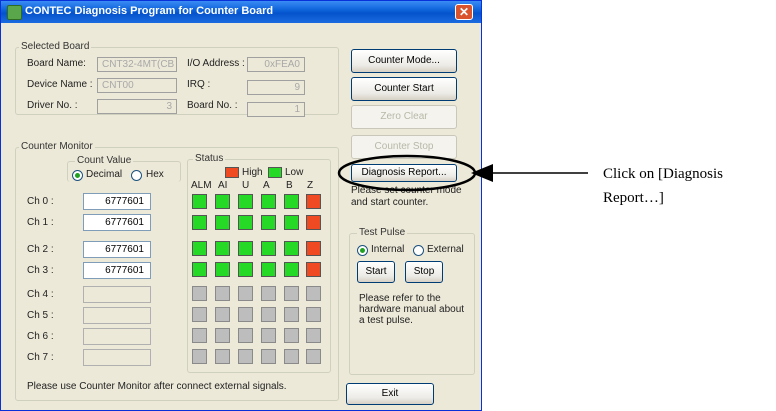 The width and height of the screenshot is (776, 411). What do you see at coordinates (201, 185) in the screenshot?
I see `status-column-header: ALM` at bounding box center [201, 185].